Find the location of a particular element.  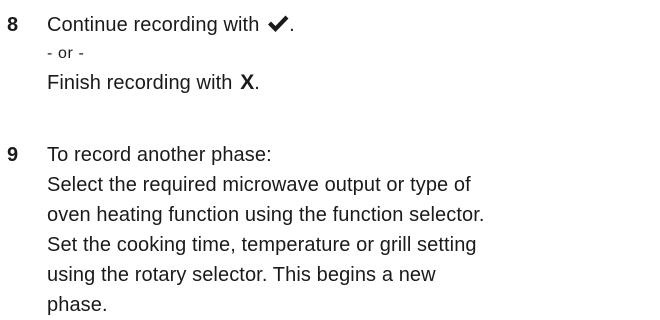

step-number: 8 is located at coordinates (13, 25).